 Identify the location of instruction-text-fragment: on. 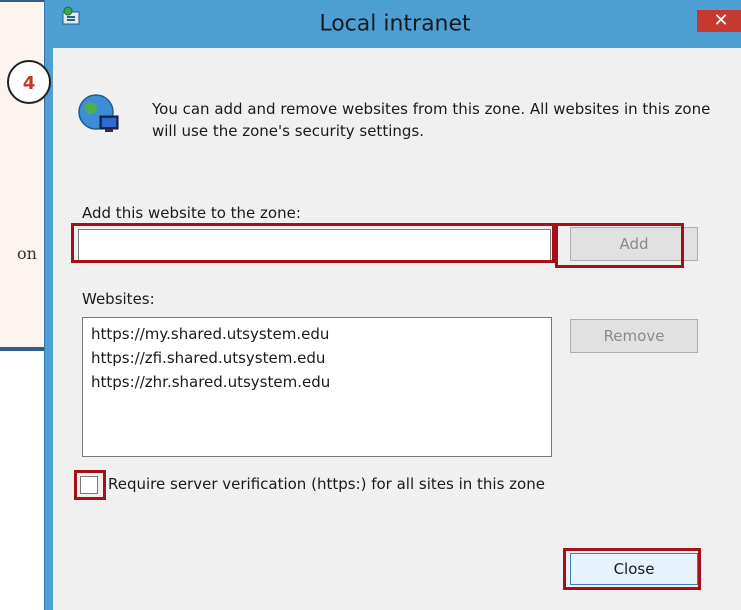
(27, 253).